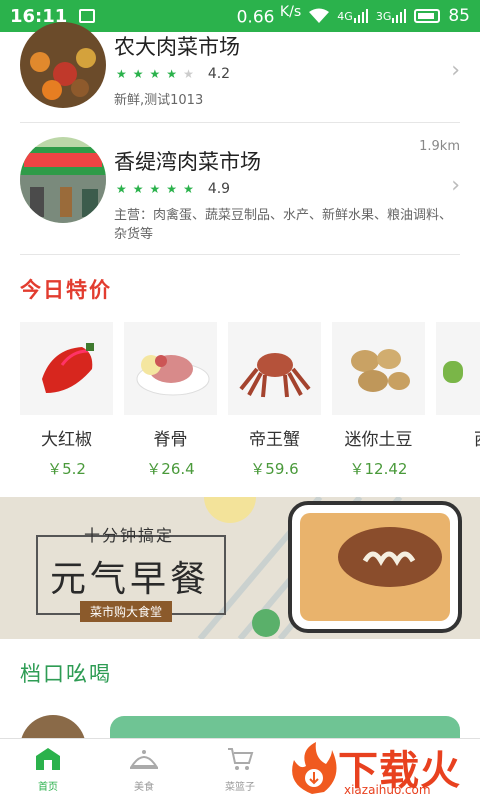 The height and width of the screenshot is (800, 480). What do you see at coordinates (48, 759) in the screenshot?
I see `home-icon` at bounding box center [48, 759].